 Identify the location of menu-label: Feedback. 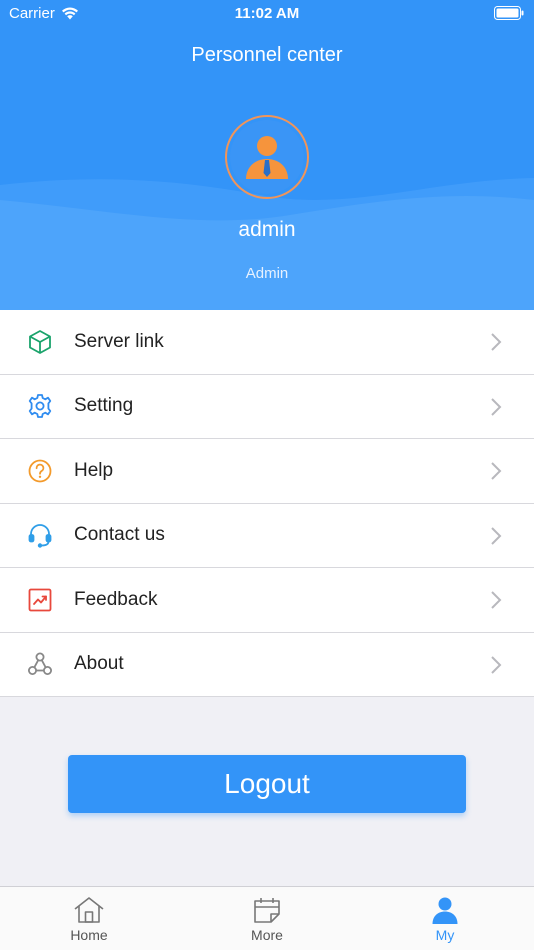
(116, 599).